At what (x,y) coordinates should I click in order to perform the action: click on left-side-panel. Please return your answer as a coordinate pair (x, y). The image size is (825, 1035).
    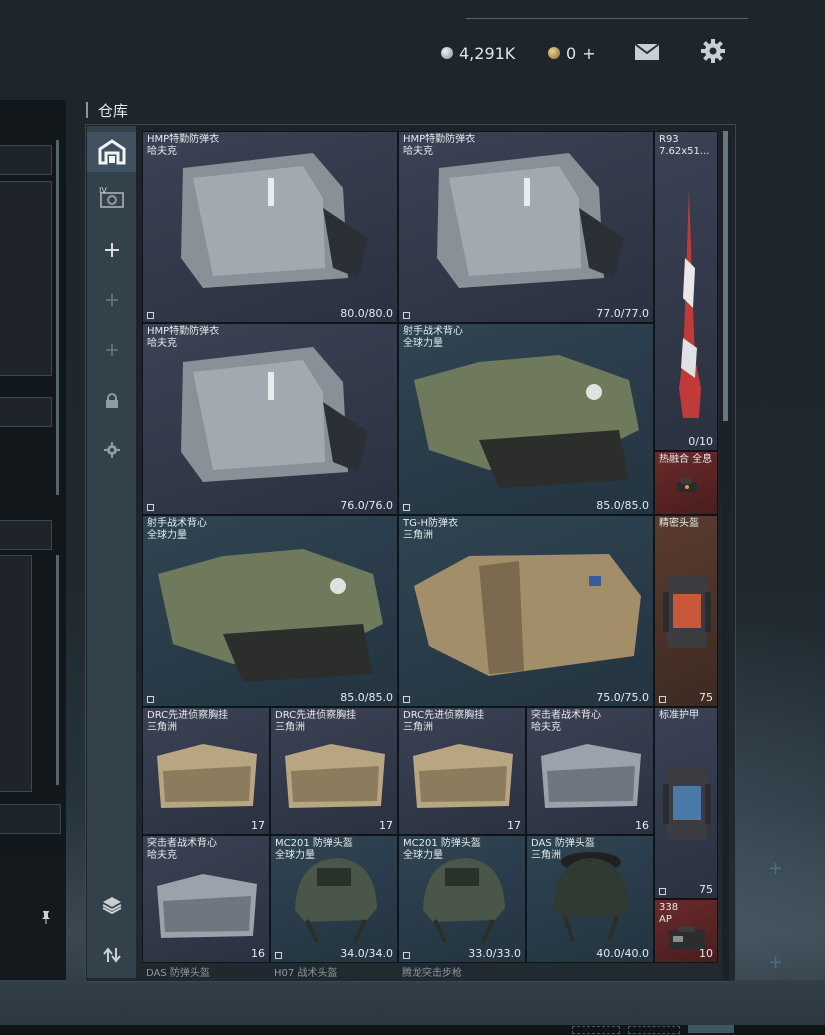
    Looking at the image, I should click on (33, 540).